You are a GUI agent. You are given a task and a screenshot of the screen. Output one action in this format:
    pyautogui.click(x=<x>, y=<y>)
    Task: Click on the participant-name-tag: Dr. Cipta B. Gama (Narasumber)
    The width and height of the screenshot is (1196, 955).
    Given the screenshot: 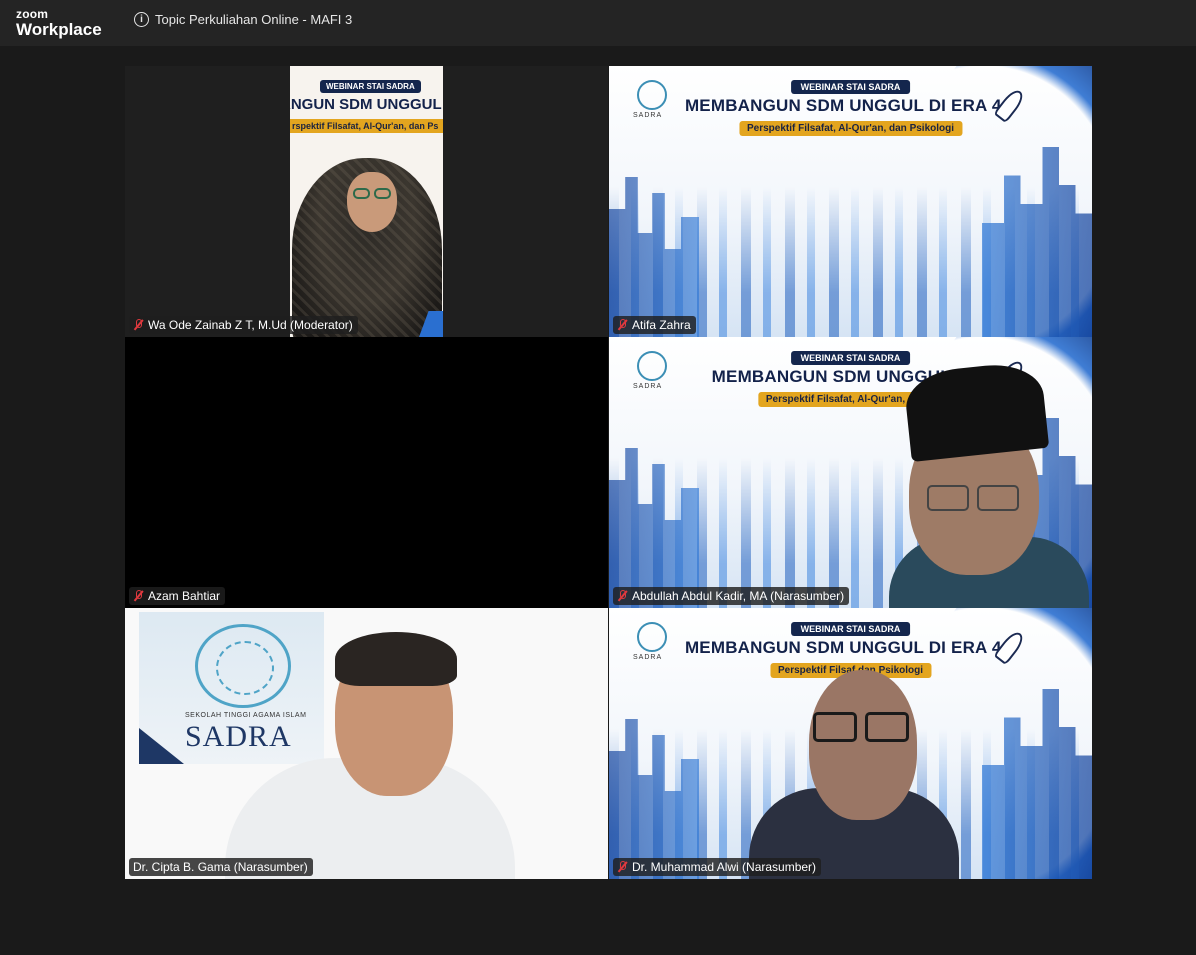 What is the action you would take?
    pyautogui.click(x=221, y=867)
    